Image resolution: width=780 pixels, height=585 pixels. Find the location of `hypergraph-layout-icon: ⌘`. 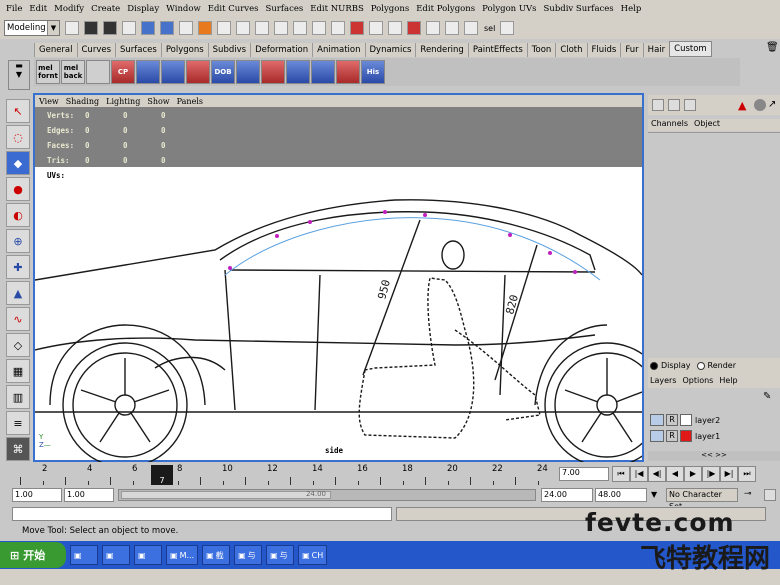

hypergraph-layout-icon: ⌘ is located at coordinates (18, 449).